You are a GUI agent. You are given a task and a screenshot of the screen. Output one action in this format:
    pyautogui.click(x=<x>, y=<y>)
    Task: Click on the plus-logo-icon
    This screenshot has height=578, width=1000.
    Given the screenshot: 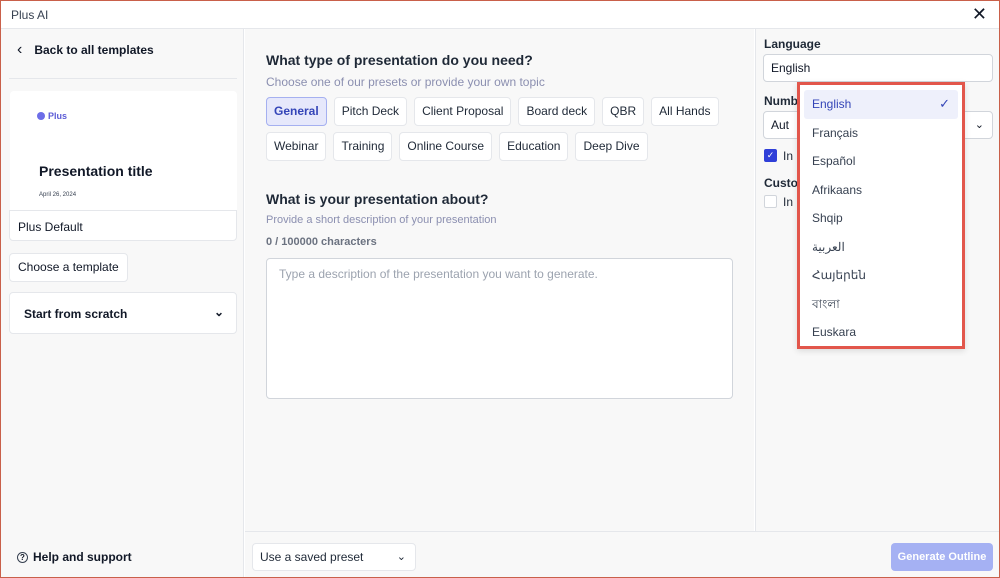 What is the action you would take?
    pyautogui.click(x=41, y=116)
    